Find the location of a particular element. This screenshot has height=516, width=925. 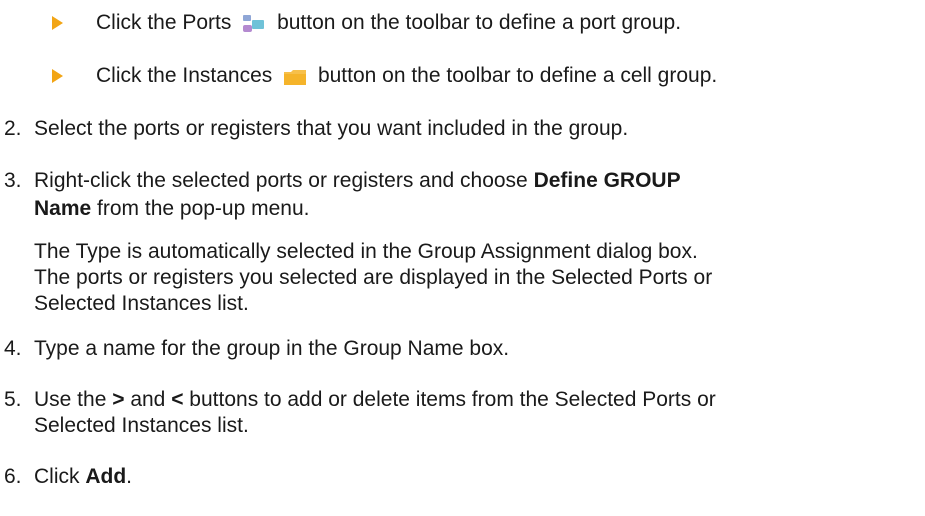

step-number: 3. is located at coordinates (13, 180).